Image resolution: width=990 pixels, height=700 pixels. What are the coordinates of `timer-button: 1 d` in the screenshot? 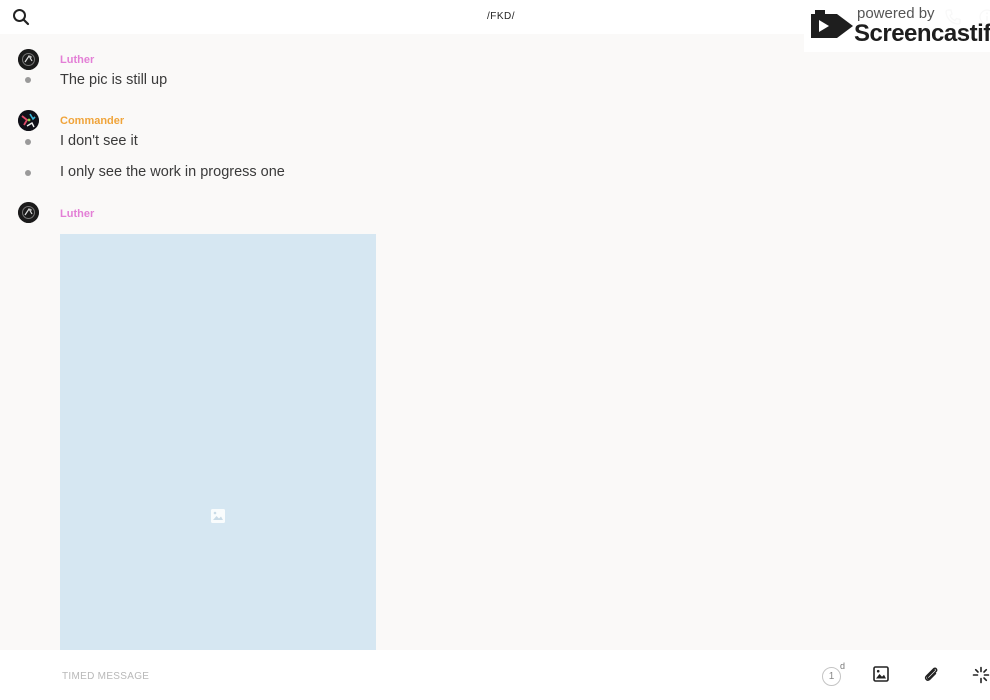 It's located at (834, 674).